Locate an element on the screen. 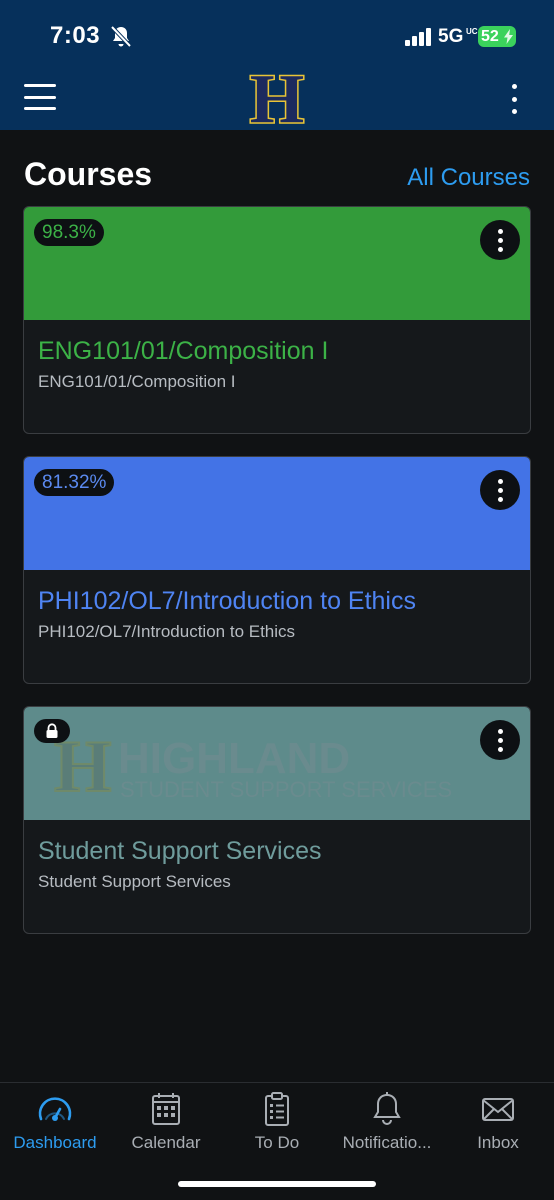 This screenshot has width=554, height=1200. tab-dashboard: Dashboard is located at coordinates (55, 1123).